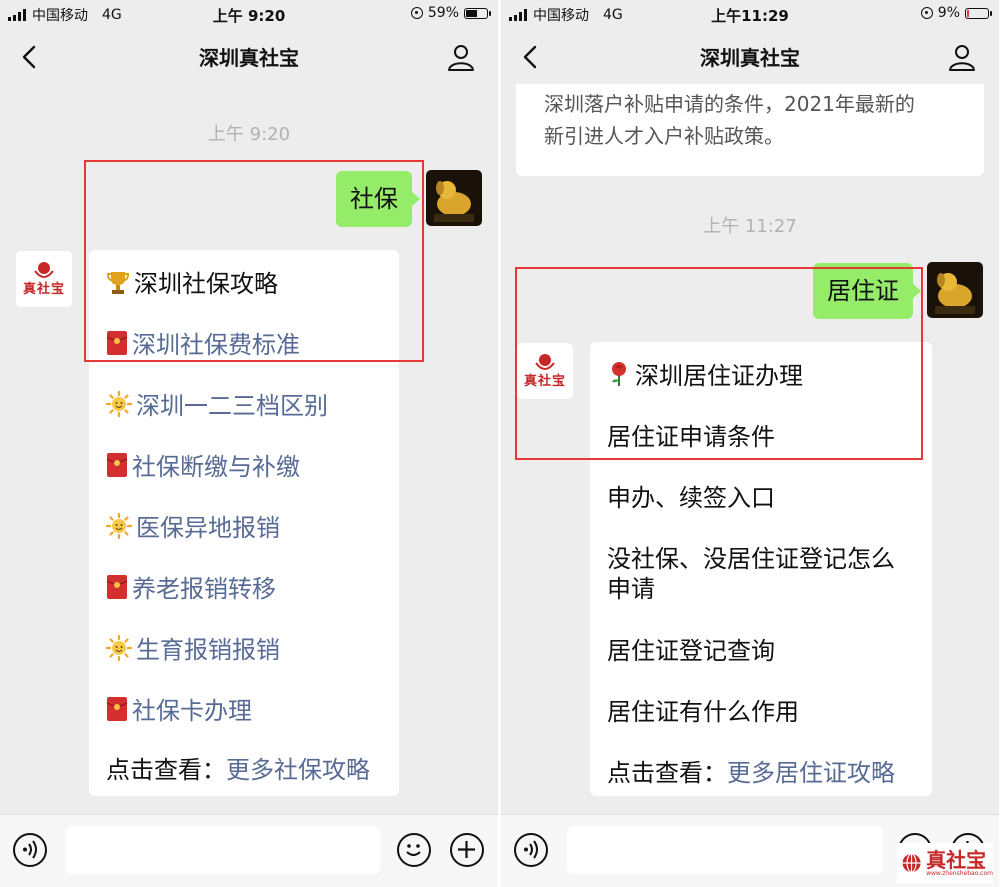 This screenshot has width=1000, height=887. Describe the element at coordinates (477, 13) in the screenshot. I see `battery-icon` at that location.